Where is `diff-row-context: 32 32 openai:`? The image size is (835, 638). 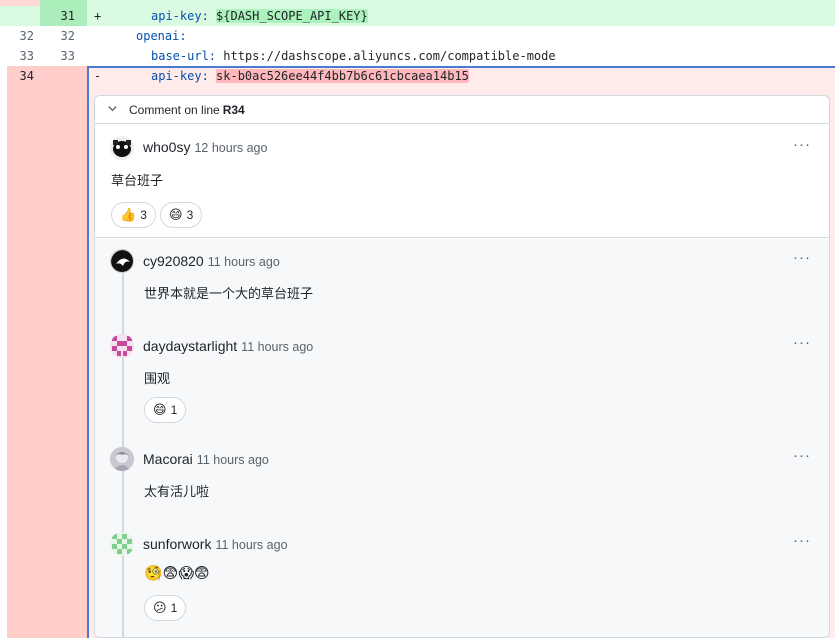
diff-row-context: 32 32 openai: is located at coordinates (417, 36).